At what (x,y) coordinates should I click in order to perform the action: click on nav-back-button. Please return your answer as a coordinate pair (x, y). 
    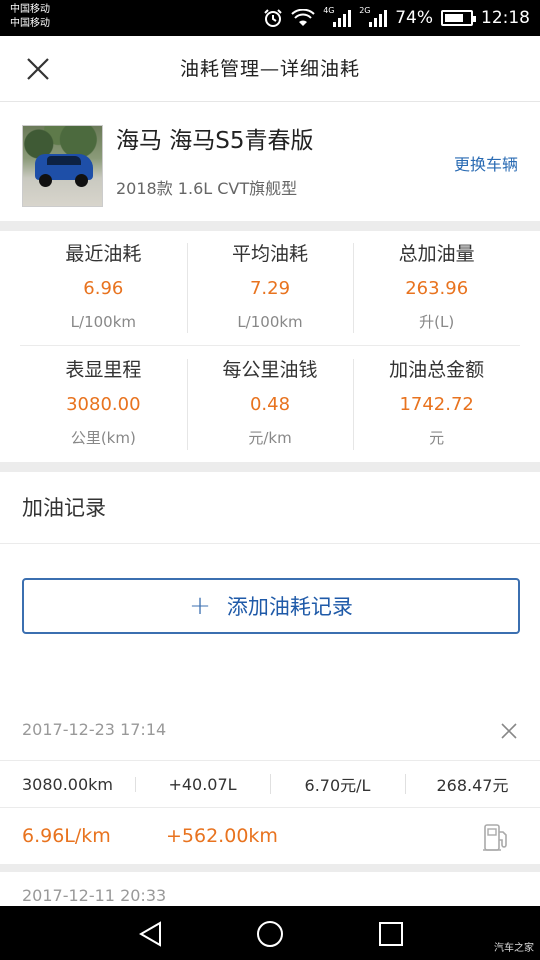
    Looking at the image, I should click on (151, 934).